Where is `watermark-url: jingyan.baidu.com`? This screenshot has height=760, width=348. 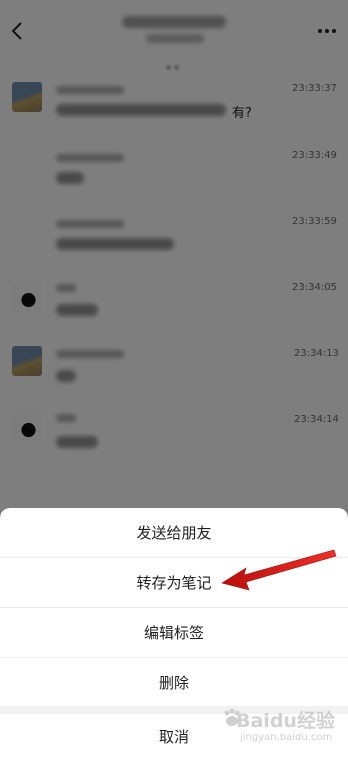 watermark-url: jingyan.baidu.com is located at coordinates (286, 737).